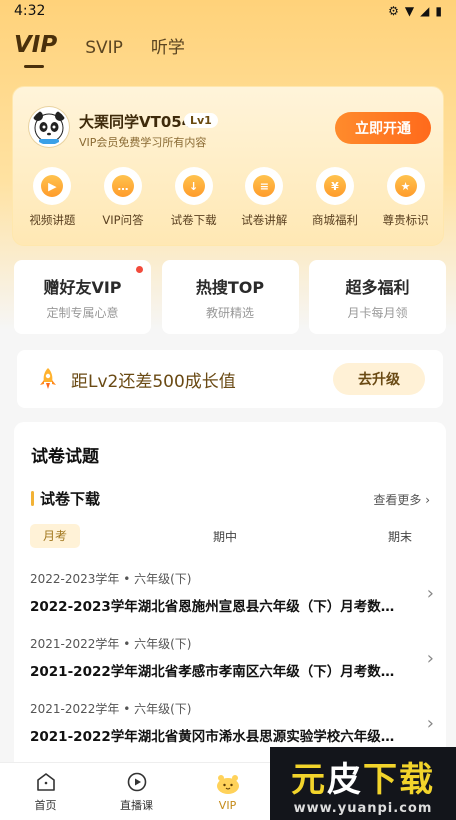 Image resolution: width=456 pixels, height=820 pixels. What do you see at coordinates (399, 779) in the screenshot?
I see `watermark-text: 下载` at bounding box center [399, 779].